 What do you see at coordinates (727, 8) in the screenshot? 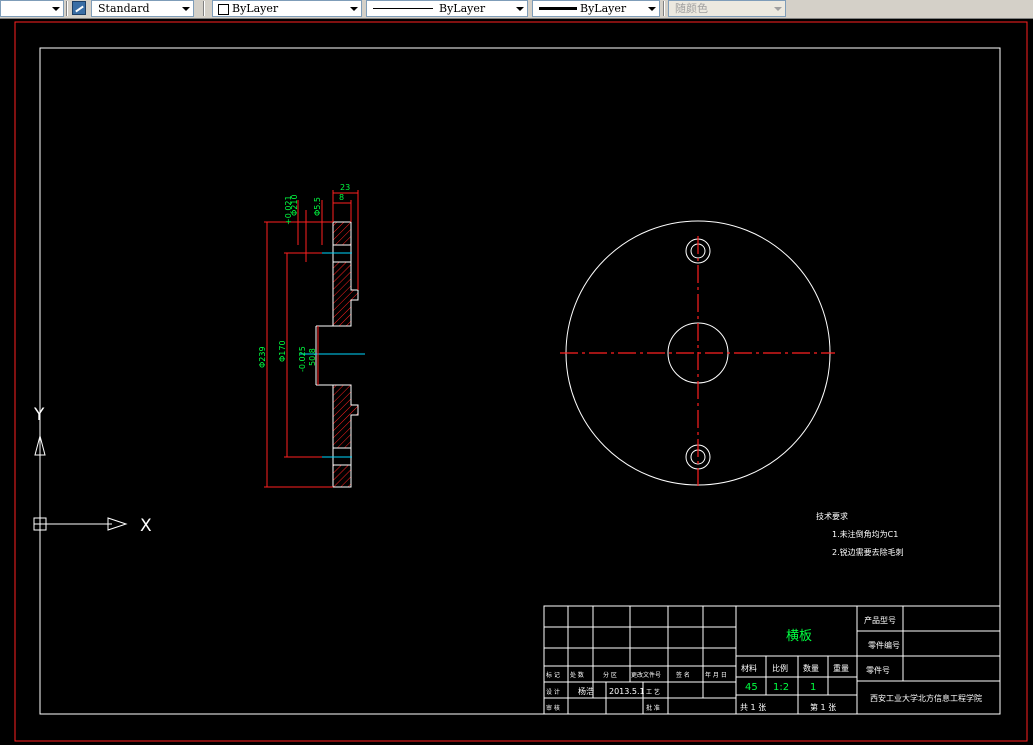
I see `plot-style-select: 随颜色` at bounding box center [727, 8].